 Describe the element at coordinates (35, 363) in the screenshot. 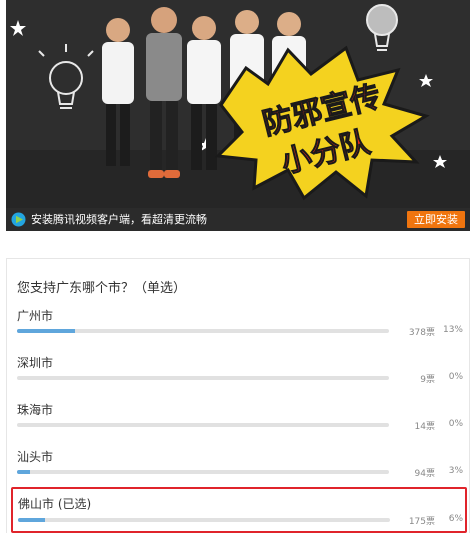

I see `option-label: 深圳市` at that location.